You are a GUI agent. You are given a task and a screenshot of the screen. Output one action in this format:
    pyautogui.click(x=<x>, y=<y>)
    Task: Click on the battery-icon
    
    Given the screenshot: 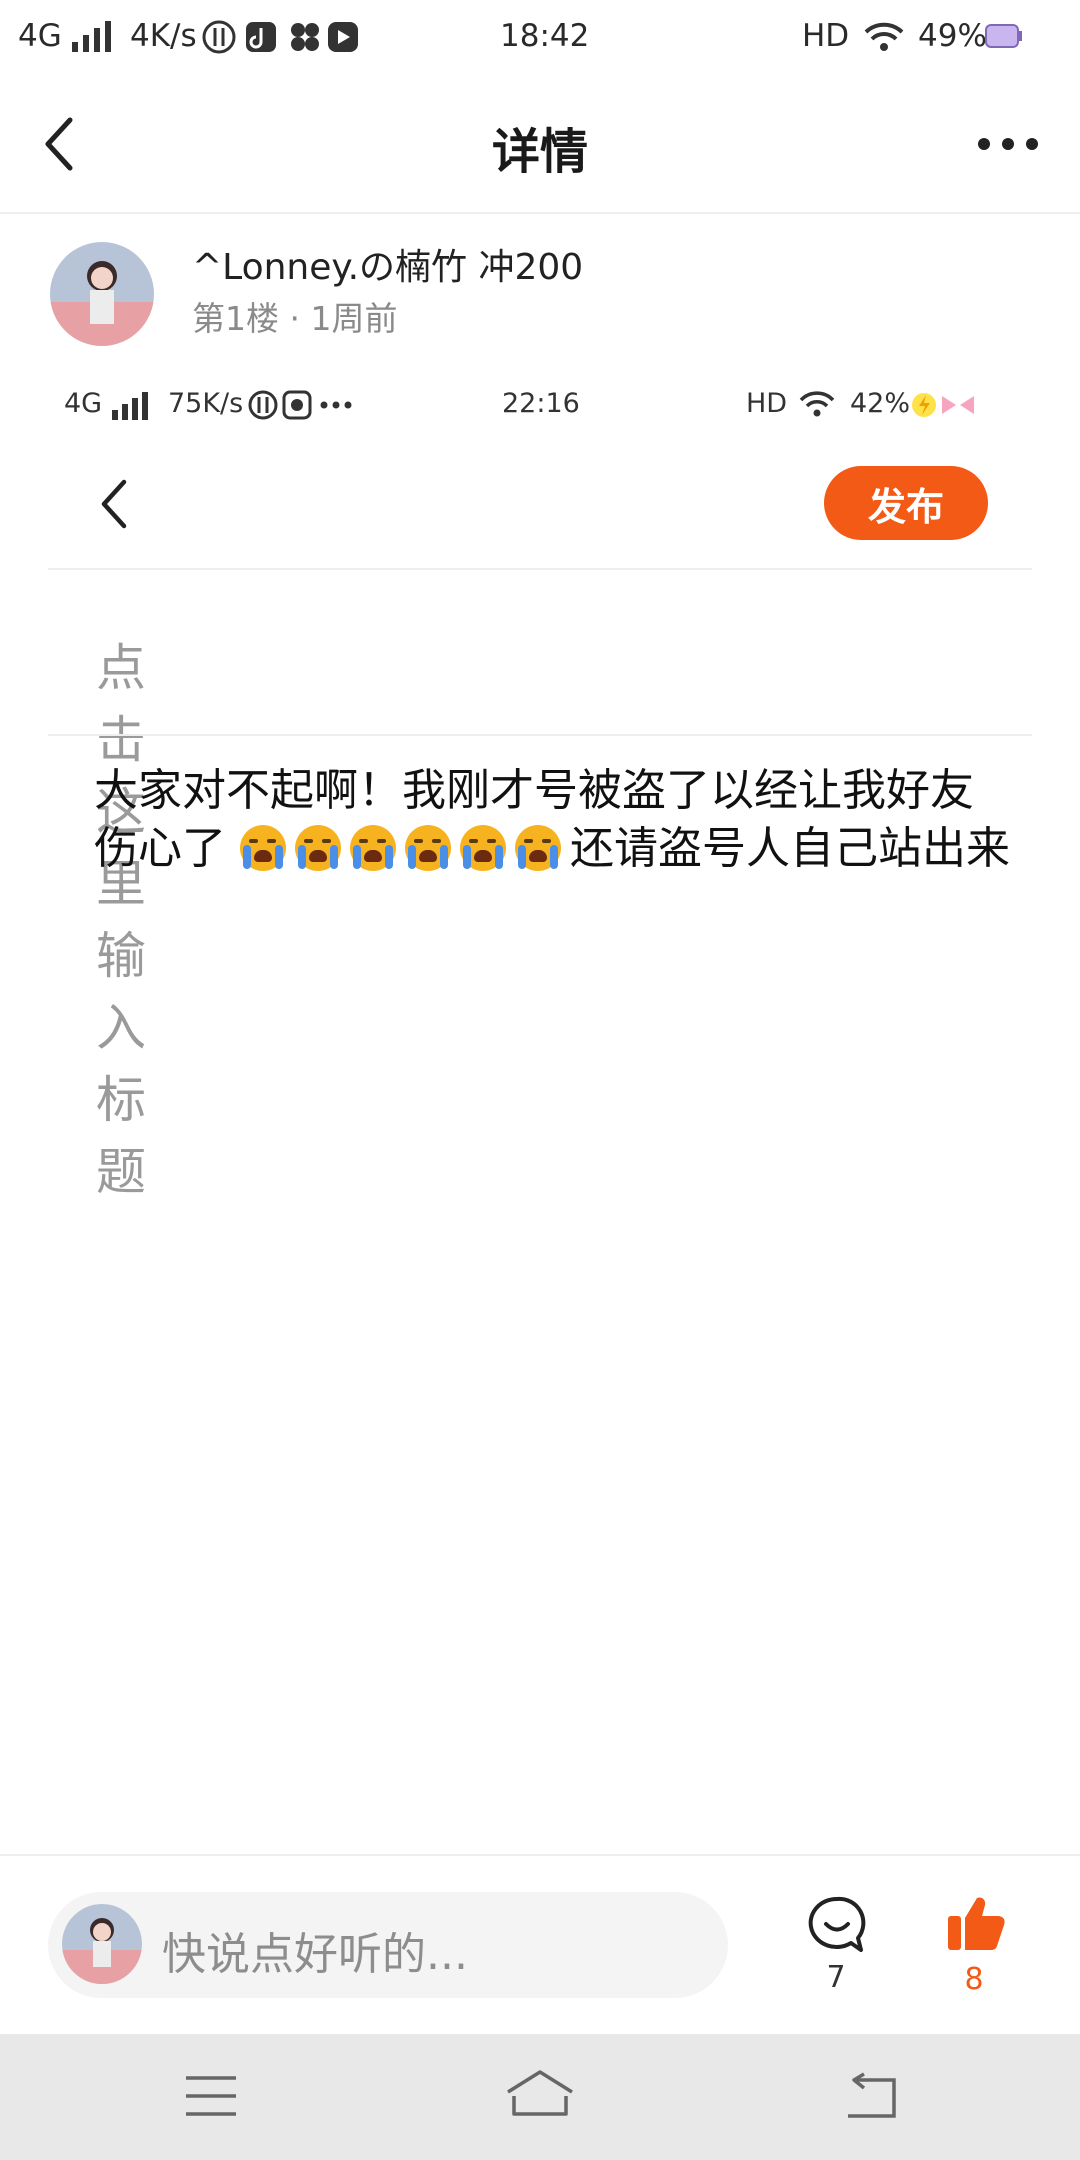 What is the action you would take?
    pyautogui.click(x=1003, y=36)
    